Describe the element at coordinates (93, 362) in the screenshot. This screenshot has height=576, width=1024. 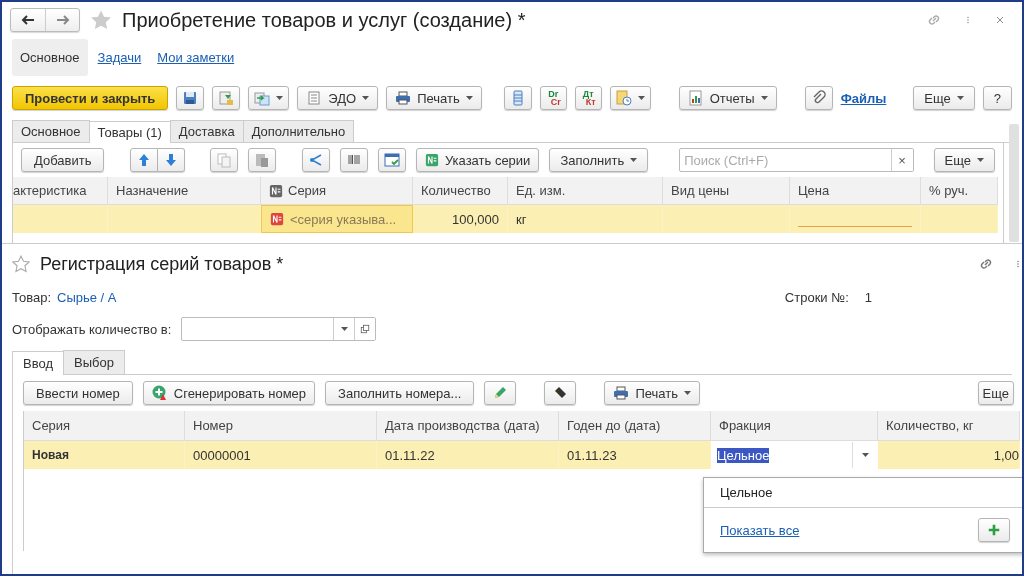
I see `tab: Выбор` at that location.